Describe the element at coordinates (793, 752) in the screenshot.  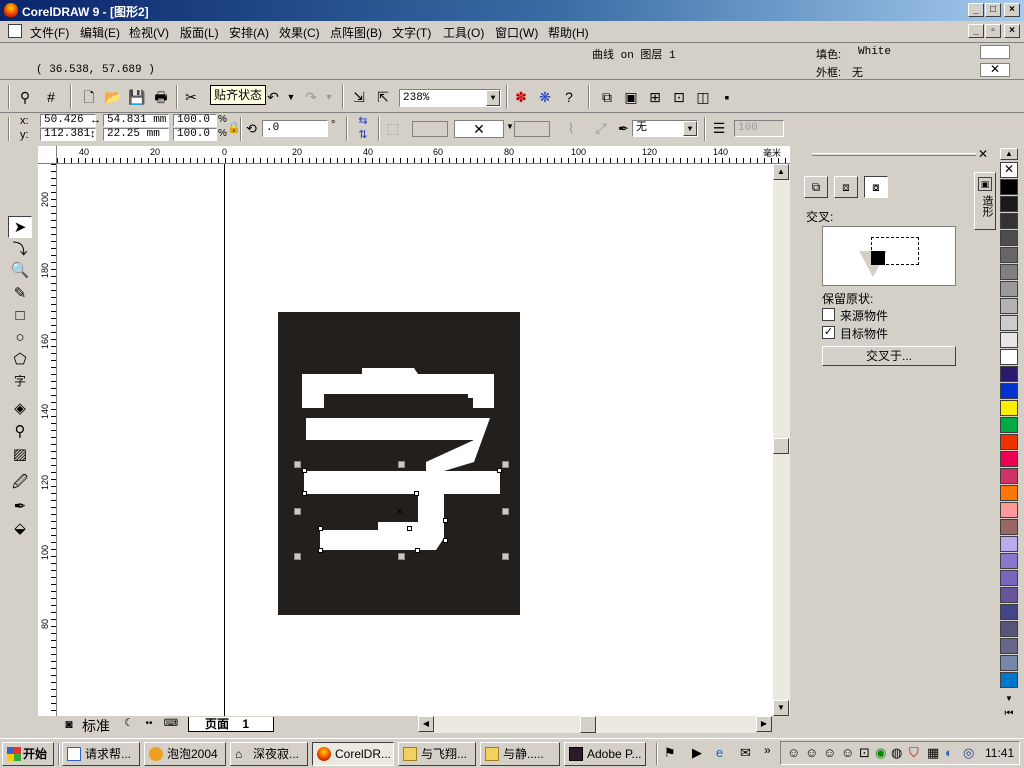
I see `qq-icon: ☺` at that location.